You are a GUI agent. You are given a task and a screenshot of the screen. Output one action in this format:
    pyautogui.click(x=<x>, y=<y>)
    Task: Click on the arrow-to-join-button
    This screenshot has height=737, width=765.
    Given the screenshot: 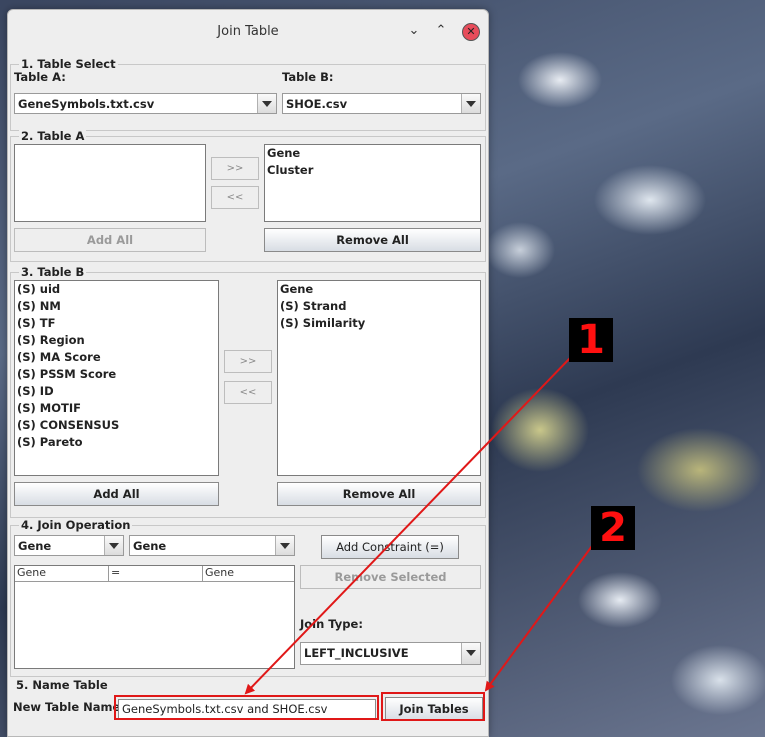 What is the action you would take?
    pyautogui.click(x=538, y=618)
    